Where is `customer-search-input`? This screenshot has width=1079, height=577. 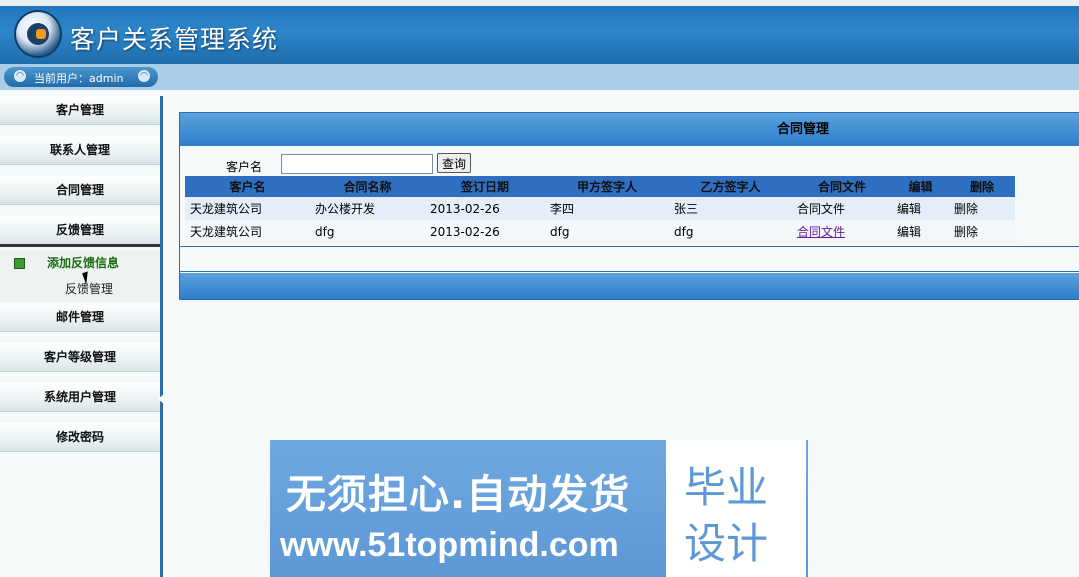
customer-search-input is located at coordinates (357, 164).